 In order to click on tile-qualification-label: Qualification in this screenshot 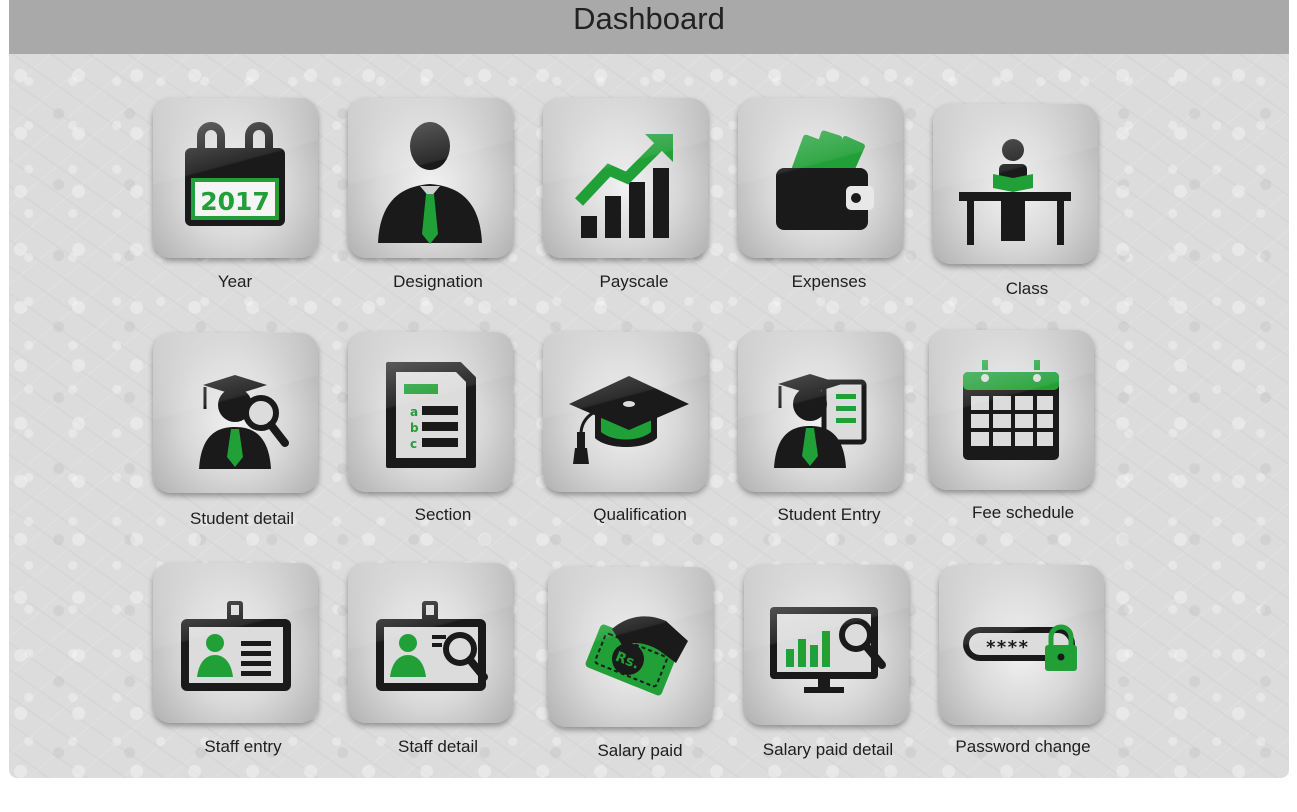, I will do `click(640, 514)`.